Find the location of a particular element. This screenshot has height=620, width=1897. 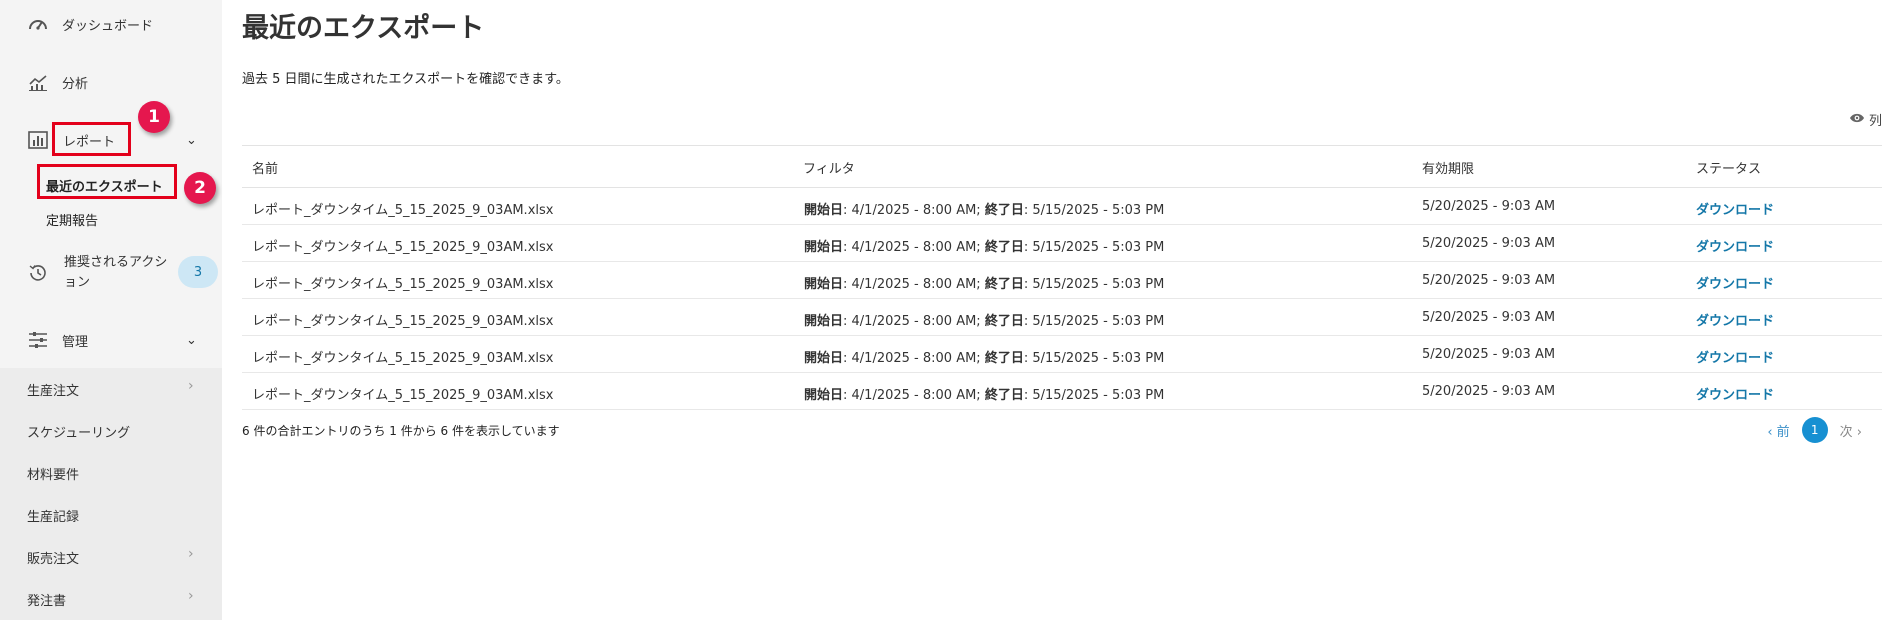

sliders-icon is located at coordinates (38, 340).